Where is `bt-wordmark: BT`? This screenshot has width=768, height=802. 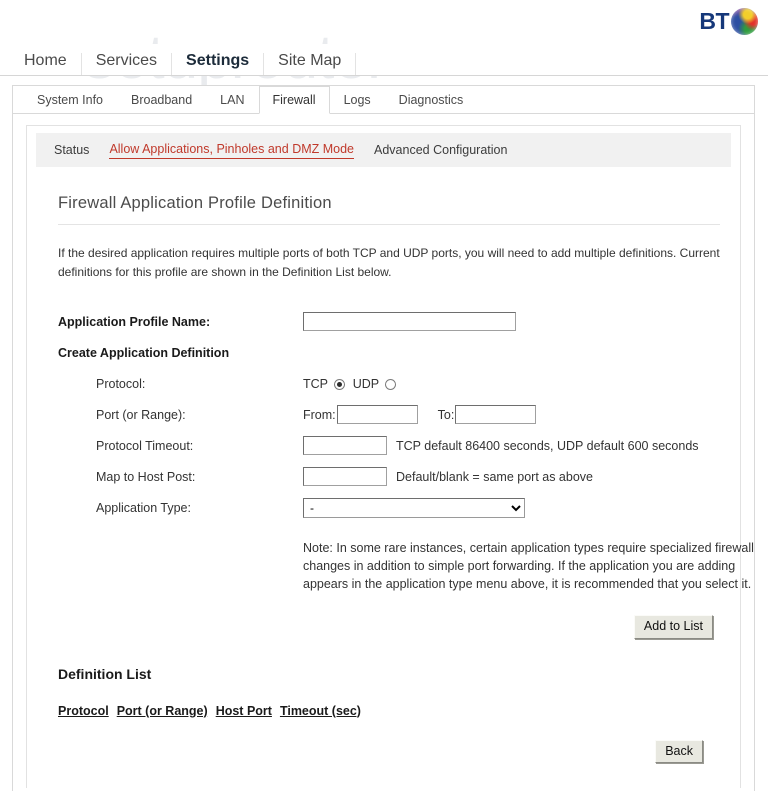 bt-wordmark: BT is located at coordinates (714, 20).